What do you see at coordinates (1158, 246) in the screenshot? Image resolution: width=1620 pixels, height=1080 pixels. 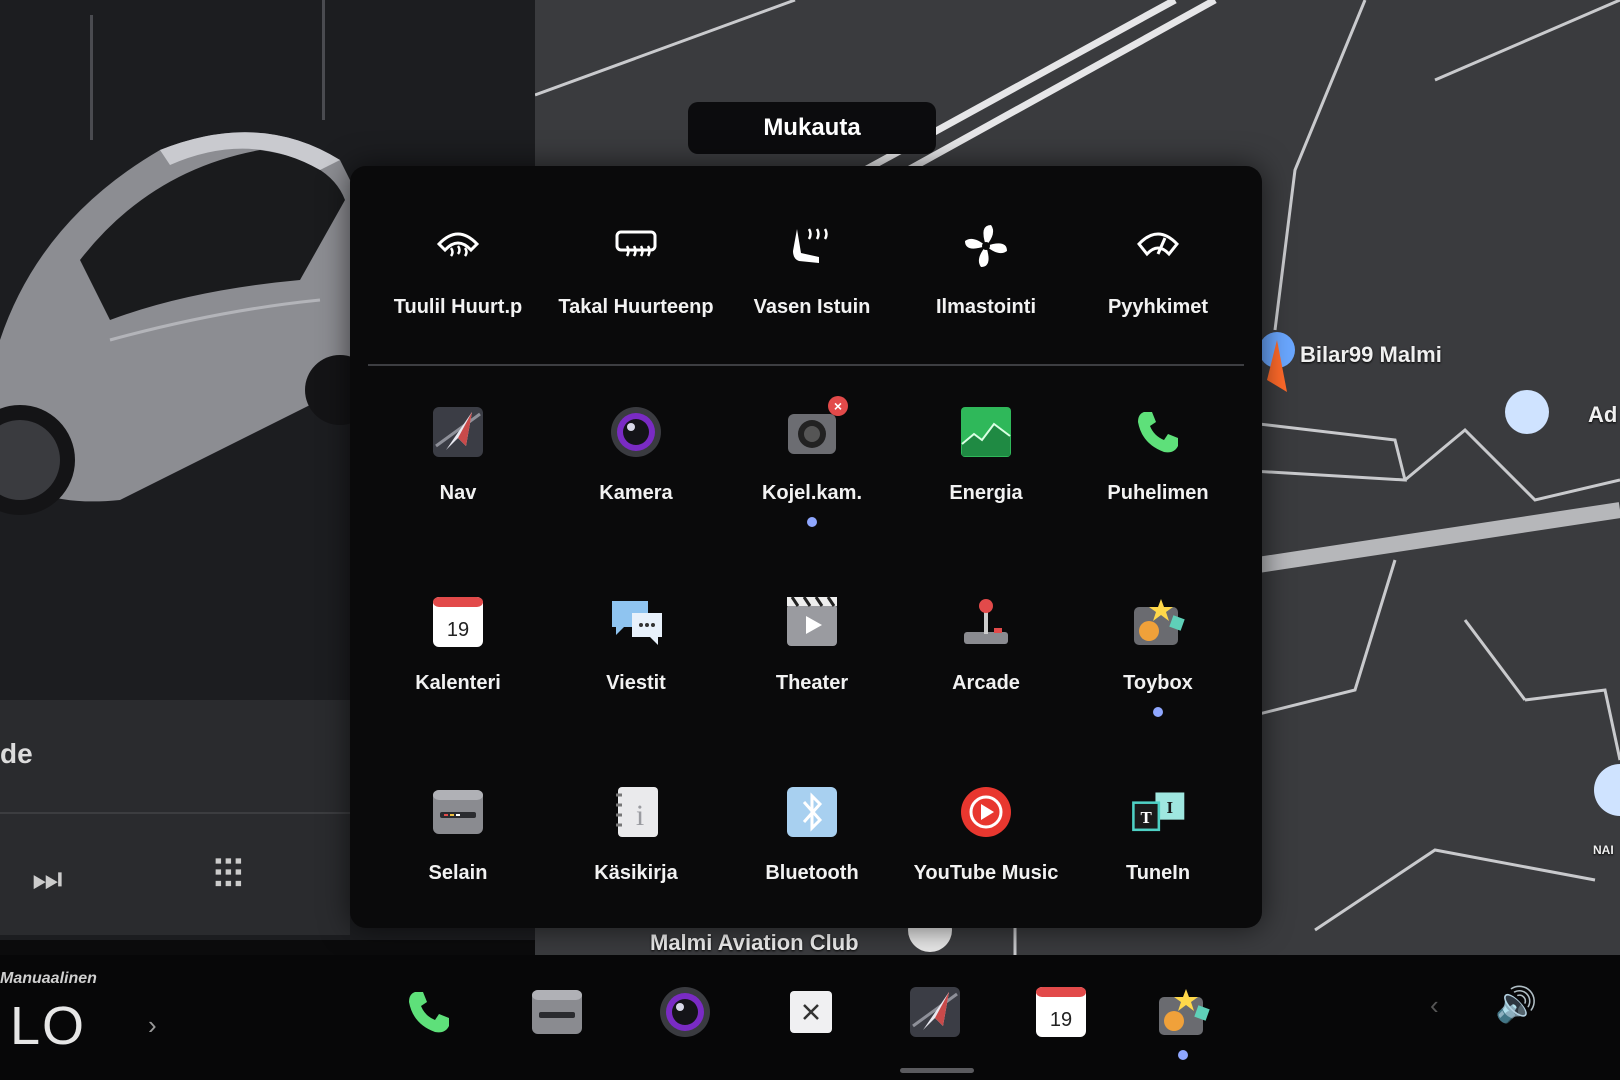 I see `wiper-icon` at bounding box center [1158, 246].